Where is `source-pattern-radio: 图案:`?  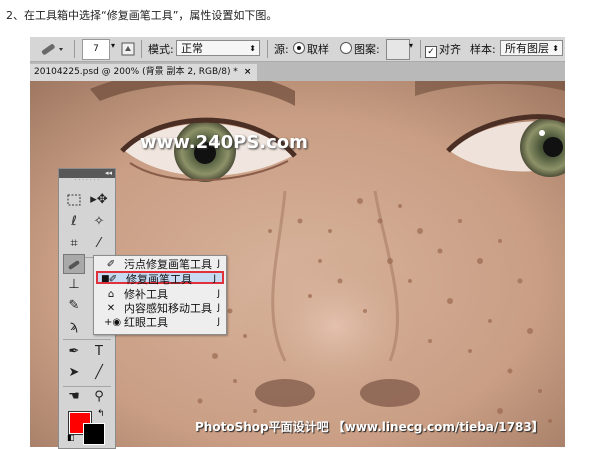
source-pattern-radio: 图案: is located at coordinates (360, 49).